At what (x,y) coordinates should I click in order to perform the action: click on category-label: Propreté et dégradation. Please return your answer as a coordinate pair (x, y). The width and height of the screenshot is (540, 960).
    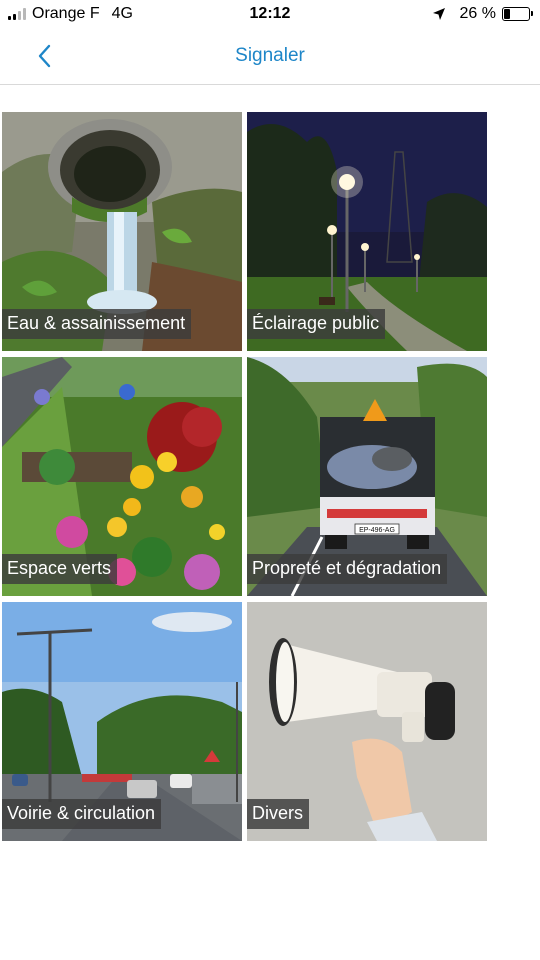
    Looking at the image, I should click on (347, 569).